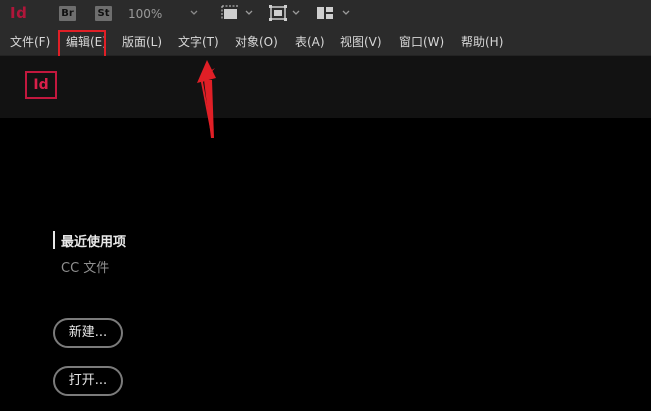 The height and width of the screenshot is (411, 651). I want to click on stock-button: St, so click(103, 13).